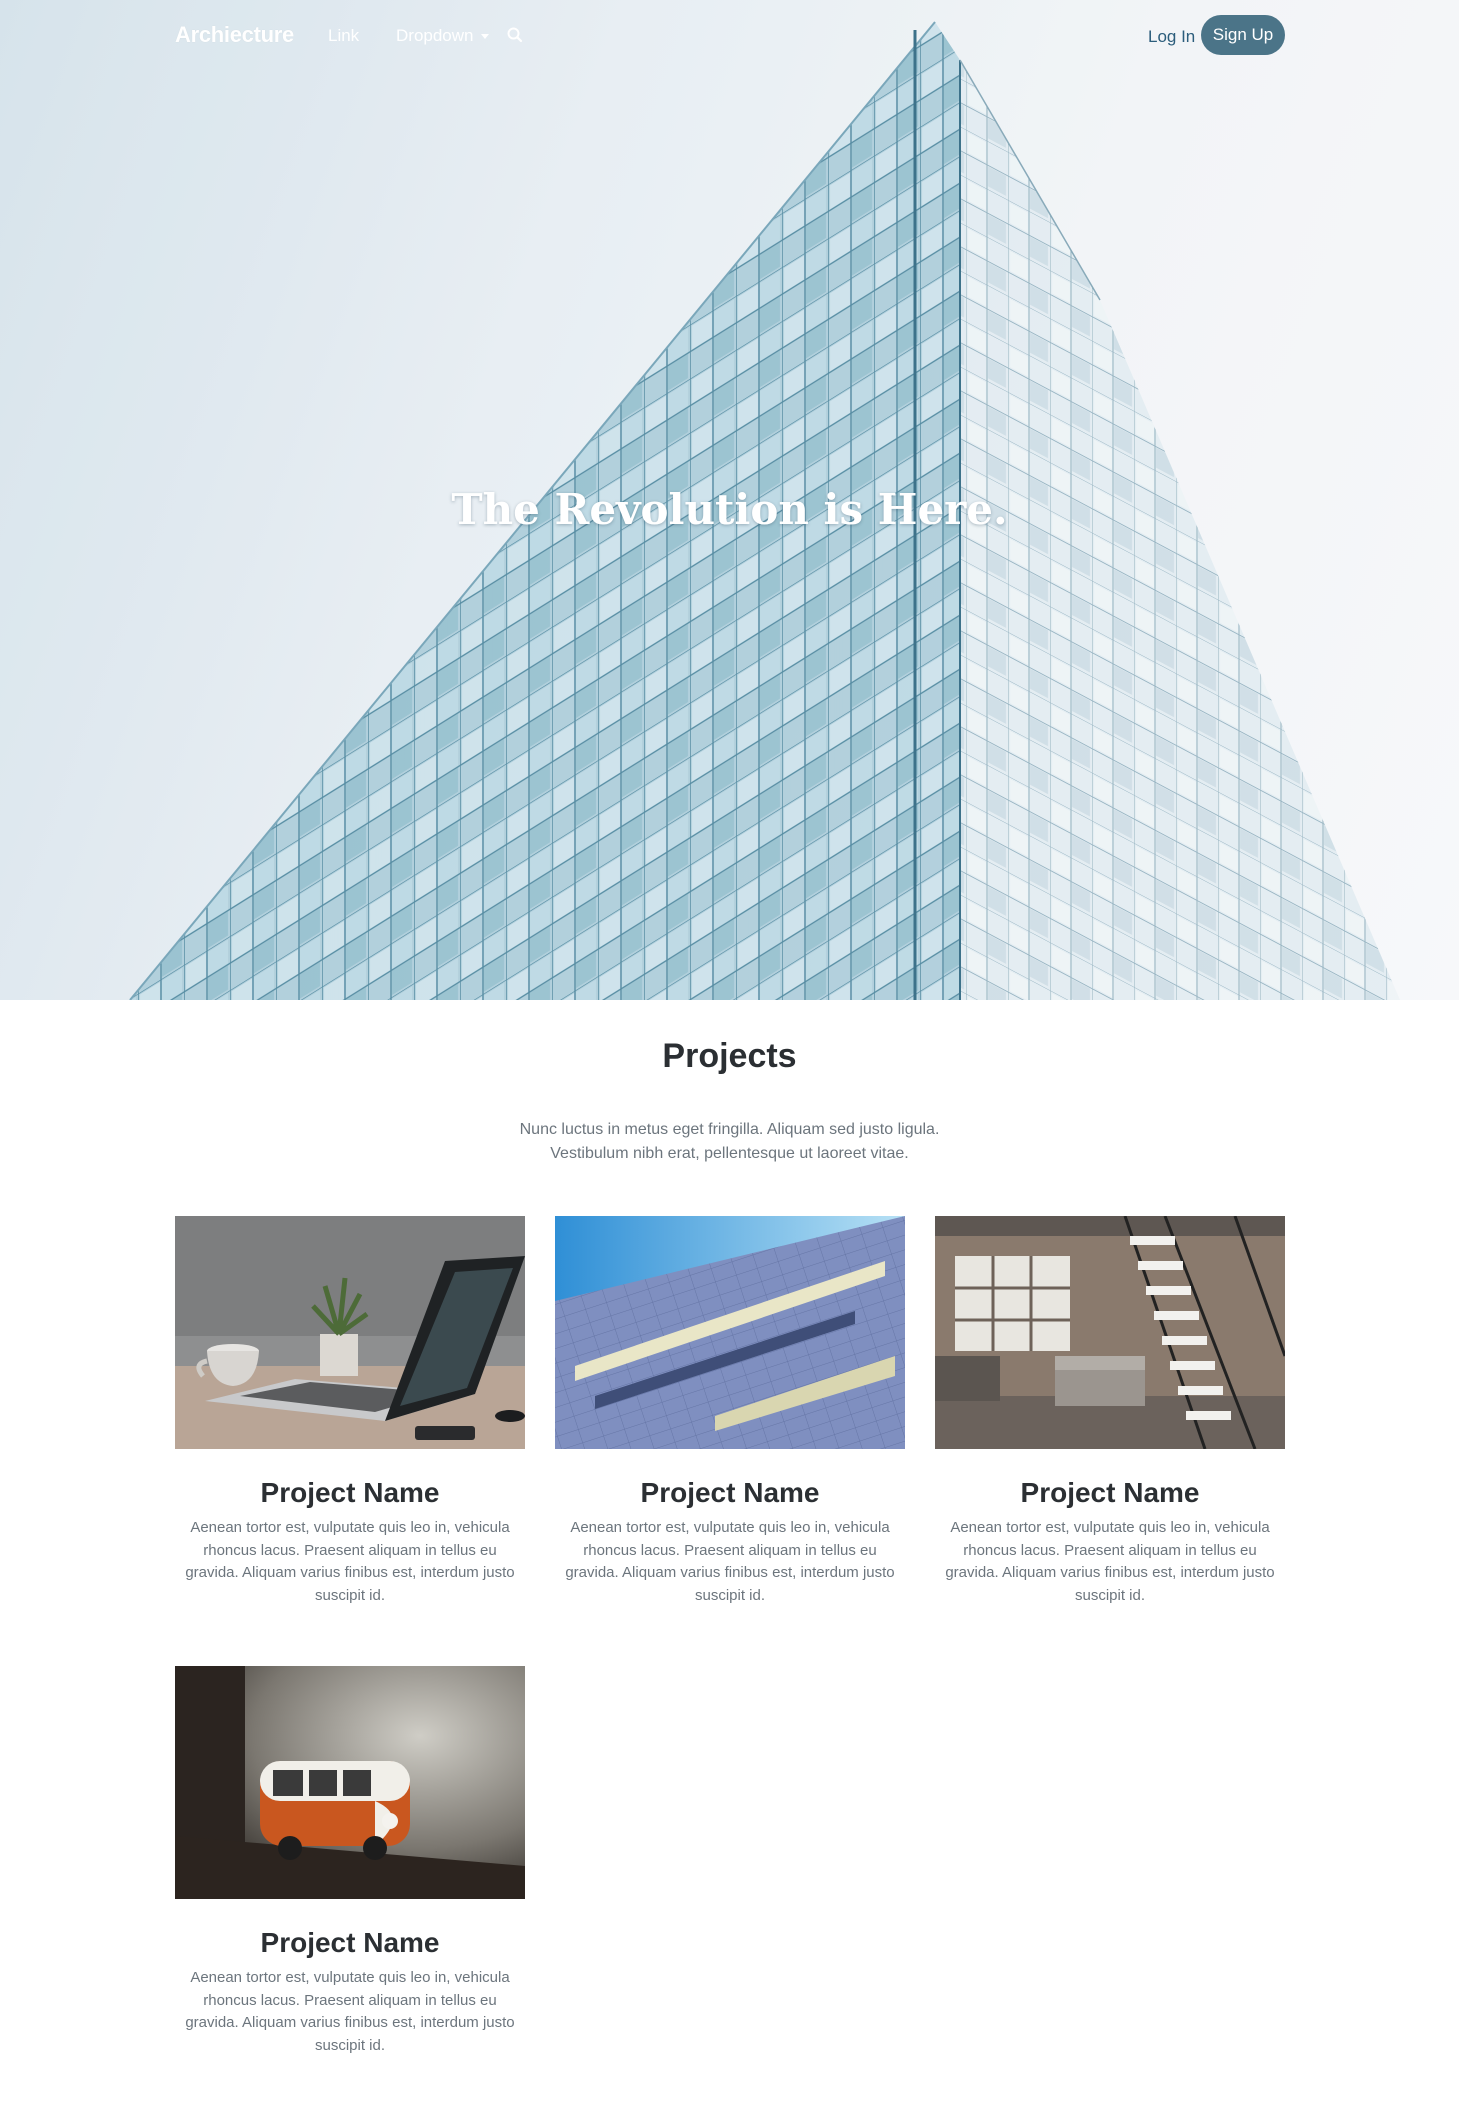  Describe the element at coordinates (729, 35) in the screenshot. I see `top-navbar: Archiecture Link Dropdown Log In Sign Up` at that location.